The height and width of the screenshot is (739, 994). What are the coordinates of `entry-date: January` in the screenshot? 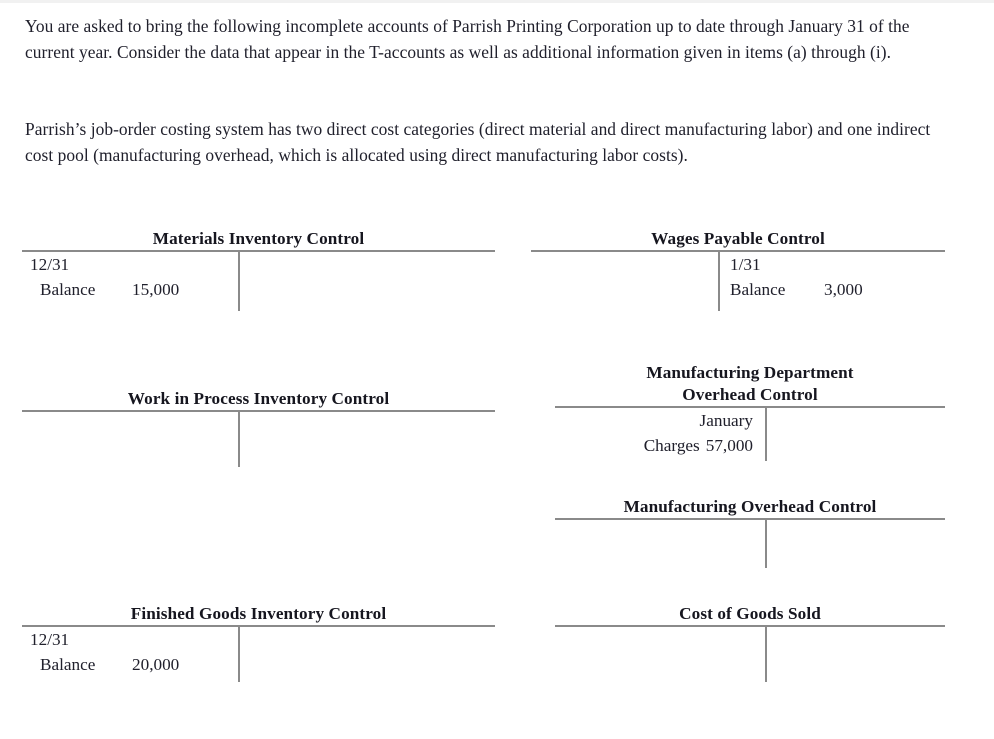 It's located at (726, 420).